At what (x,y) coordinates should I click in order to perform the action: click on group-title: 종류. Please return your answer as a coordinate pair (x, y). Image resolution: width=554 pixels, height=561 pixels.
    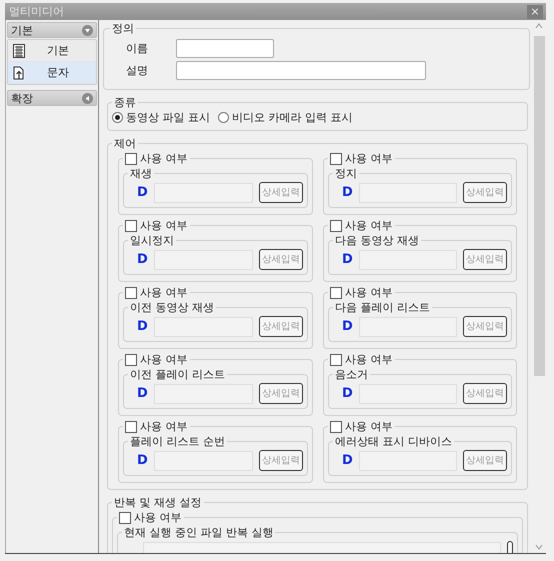
    Looking at the image, I should click on (125, 102).